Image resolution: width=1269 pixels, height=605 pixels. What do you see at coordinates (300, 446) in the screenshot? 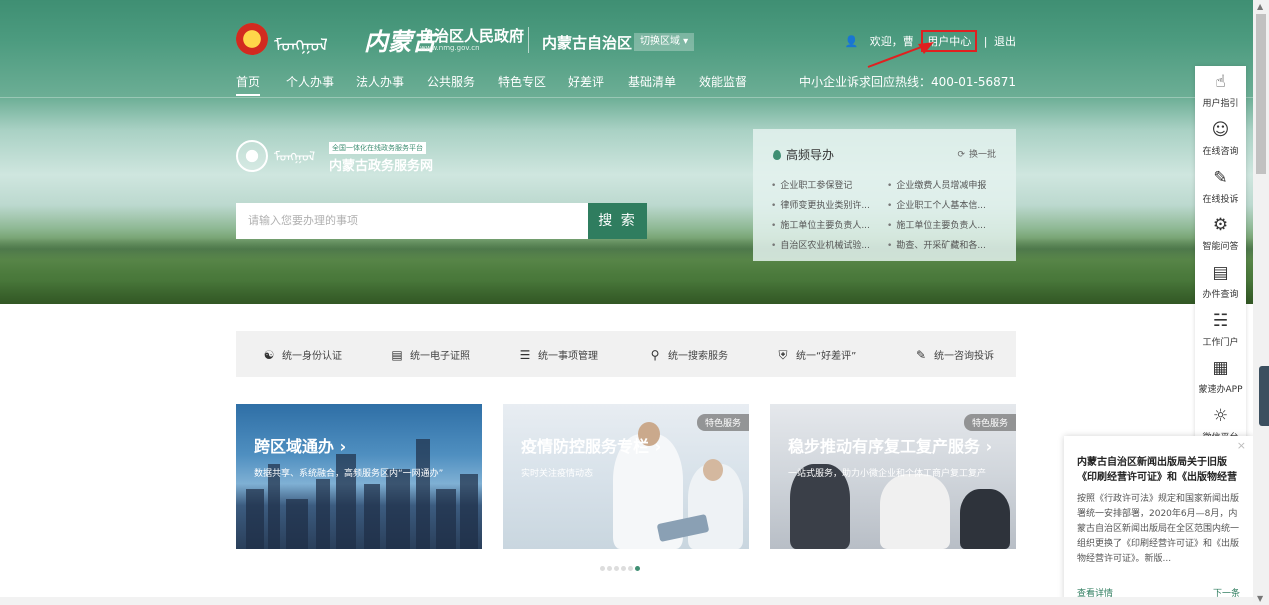
I see `card-title: 跨区域通办 ›` at bounding box center [300, 446].